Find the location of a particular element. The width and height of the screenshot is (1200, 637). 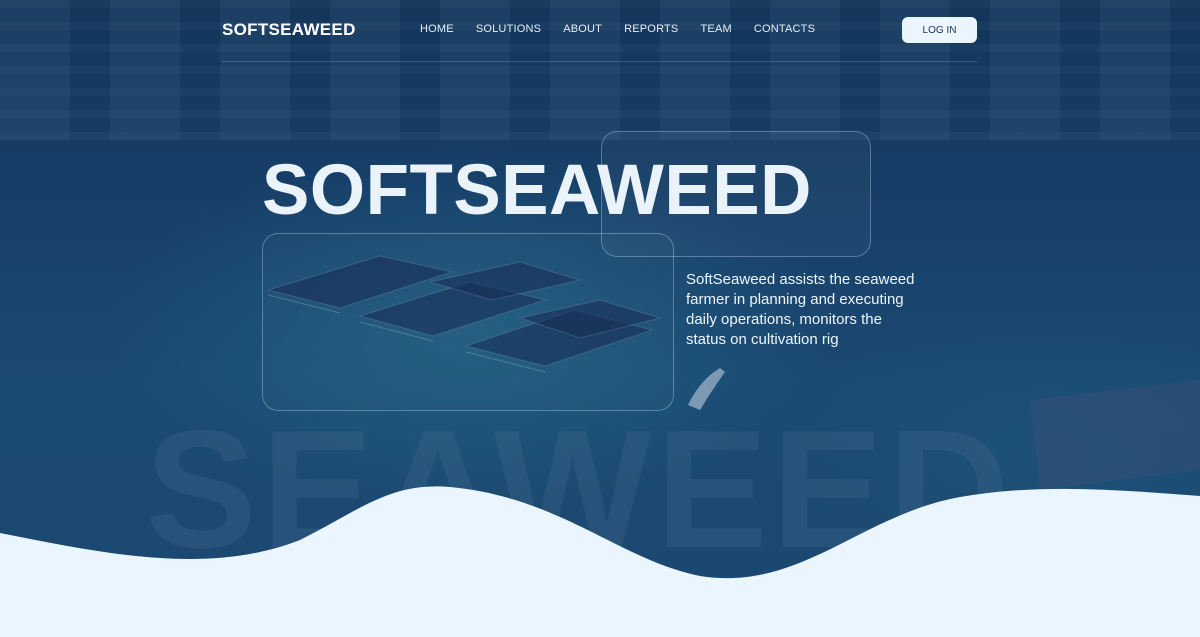

nav-item-home: HOME is located at coordinates (437, 29).